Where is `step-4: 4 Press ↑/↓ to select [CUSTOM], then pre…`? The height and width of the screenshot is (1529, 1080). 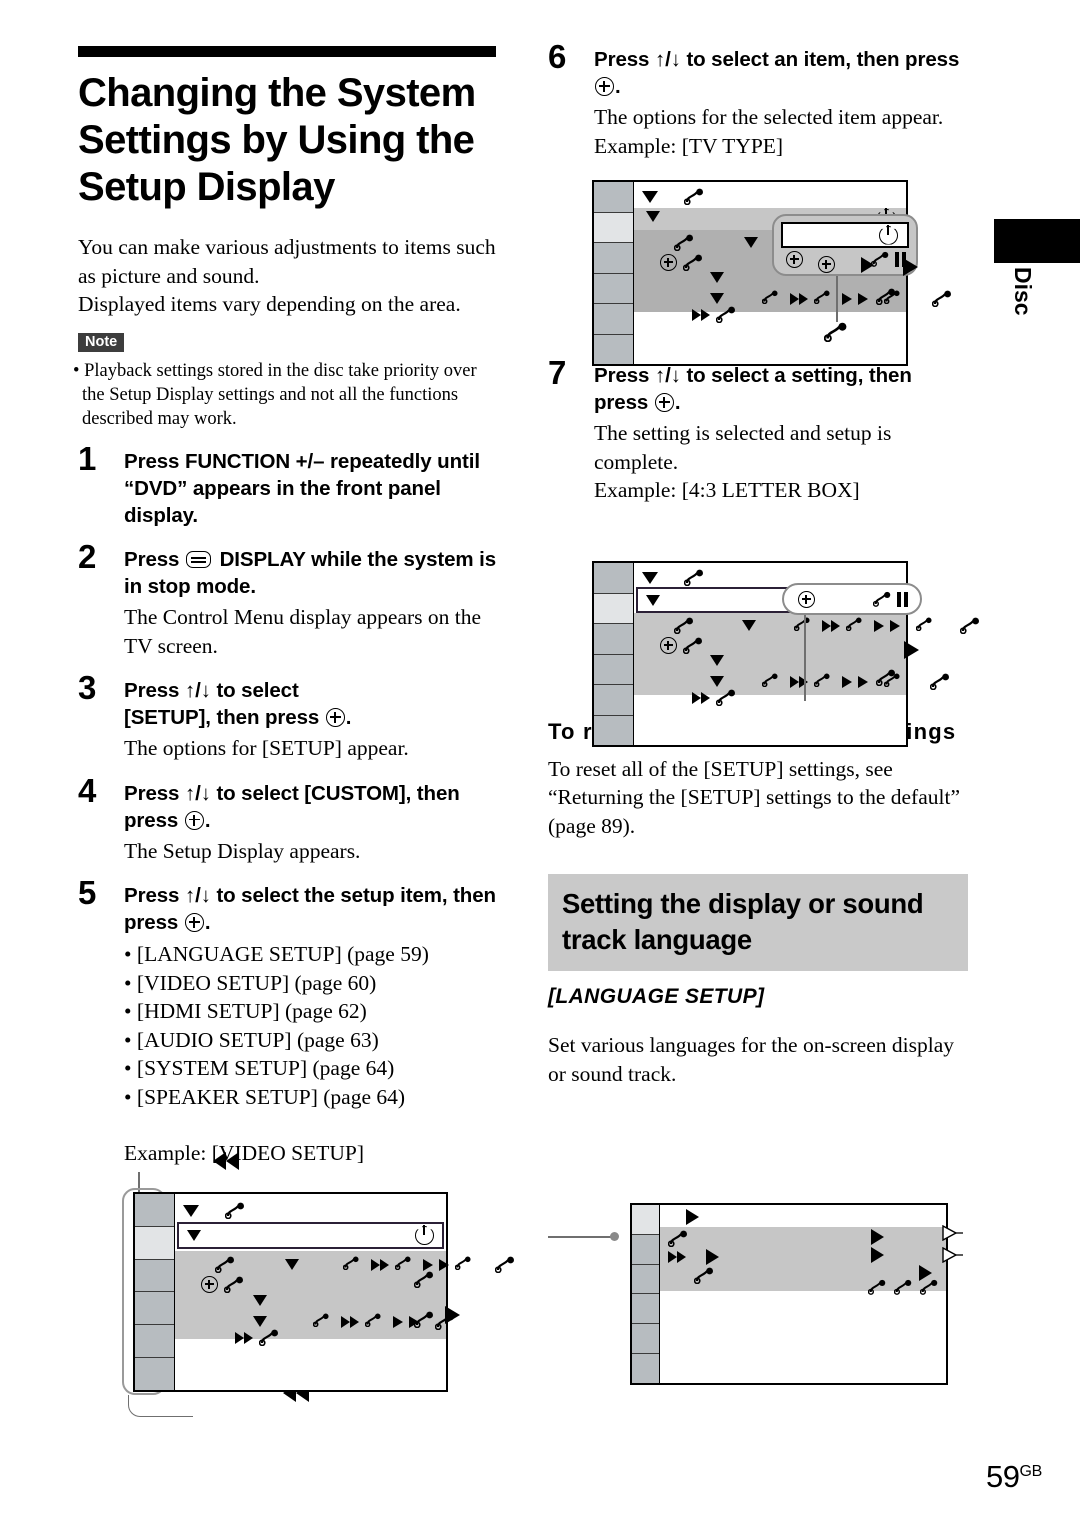
step-4: 4 Press ↑/↓ to select [CUSTOM], then pre… is located at coordinates (288, 820).